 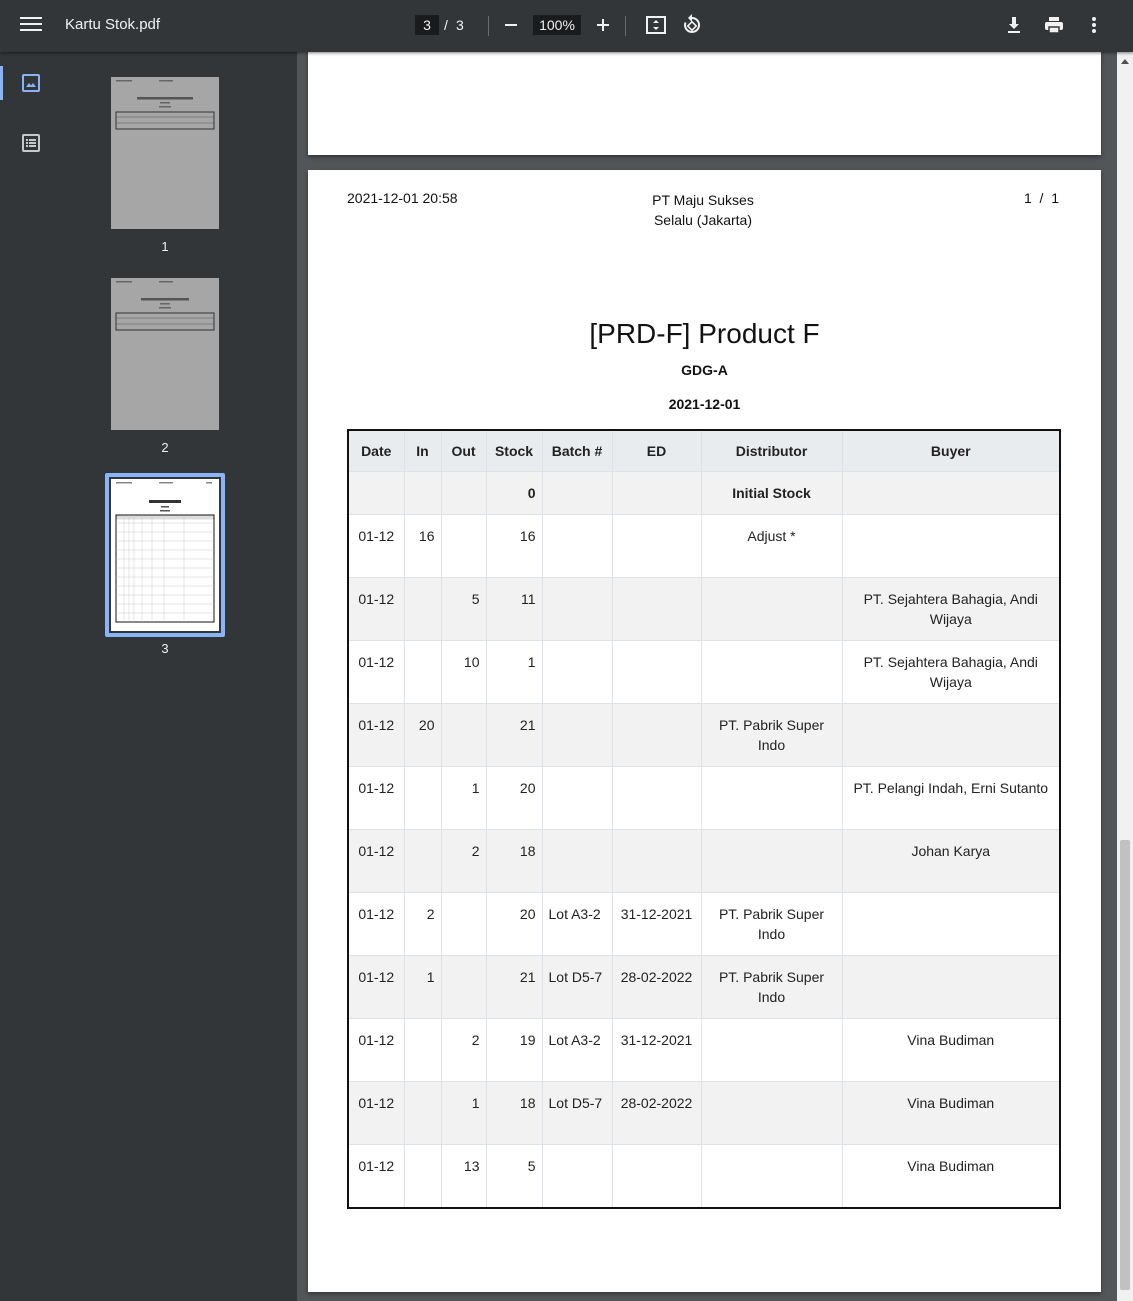 I want to click on stock-cell: 16, so click(x=513, y=546).